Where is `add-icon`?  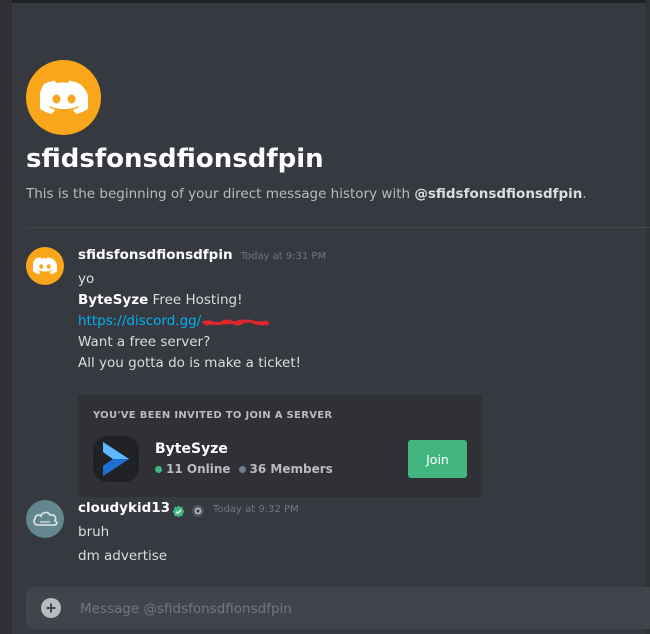 add-icon is located at coordinates (51, 608).